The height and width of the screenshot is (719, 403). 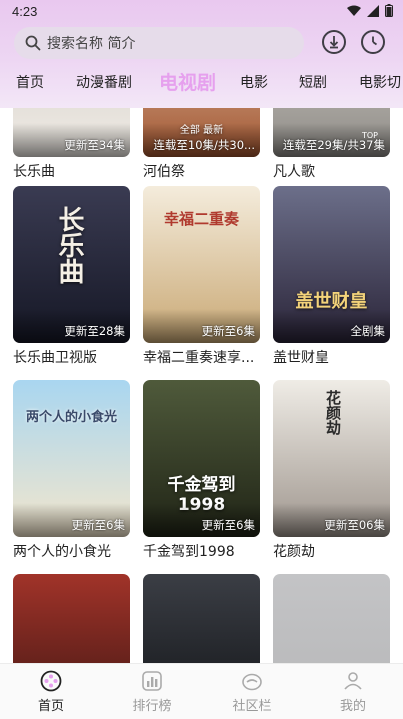 I want to click on video-card: 更新至34集 长乐曲, so click(x=71, y=144).